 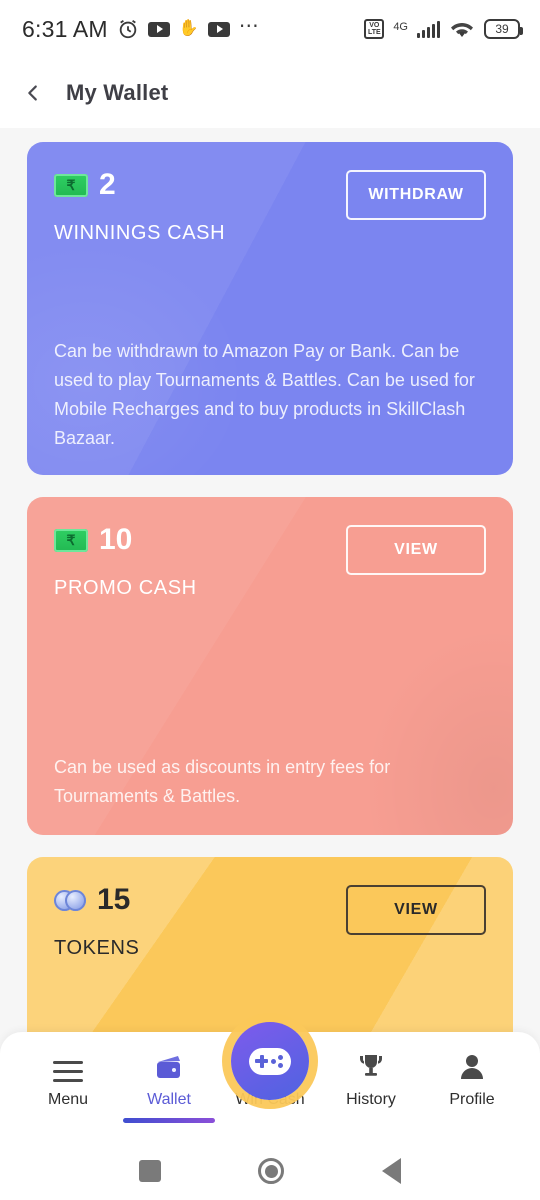 I want to click on trophy-icon, so click(x=371, y=1066).